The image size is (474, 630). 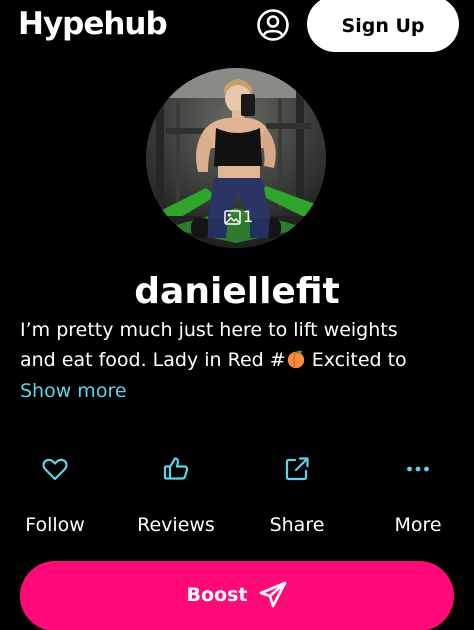 I want to click on photo-count-badge: 1, so click(x=238, y=217).